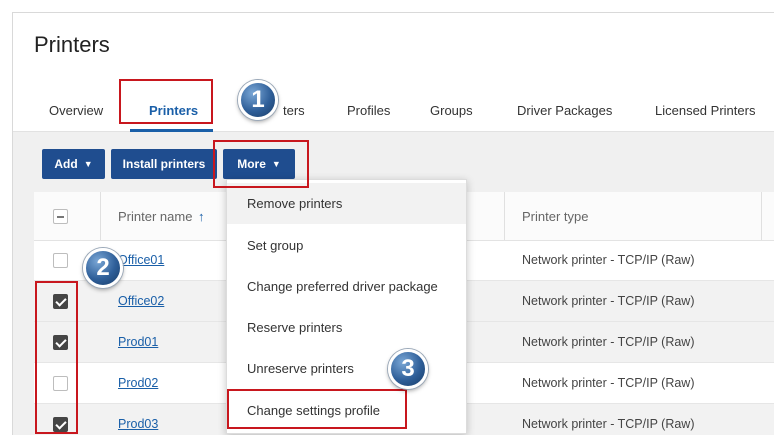  I want to click on tab-partially-hidden: ters, so click(294, 110).